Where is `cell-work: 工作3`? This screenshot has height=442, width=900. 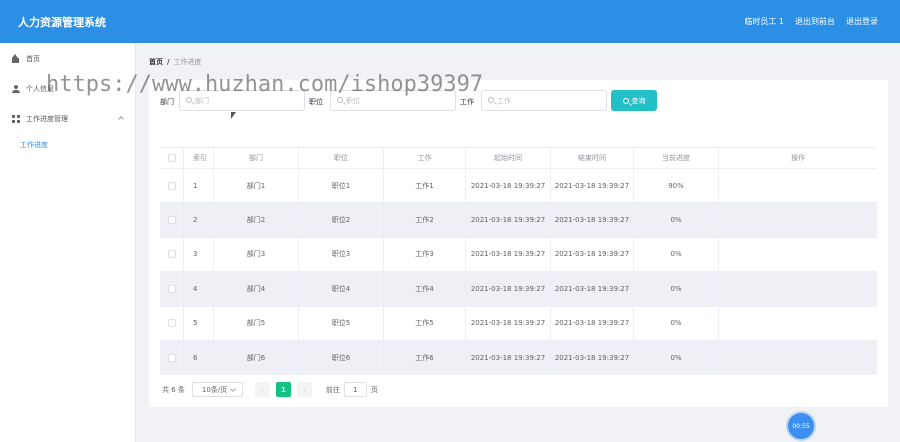 cell-work: 工作3 is located at coordinates (425, 254).